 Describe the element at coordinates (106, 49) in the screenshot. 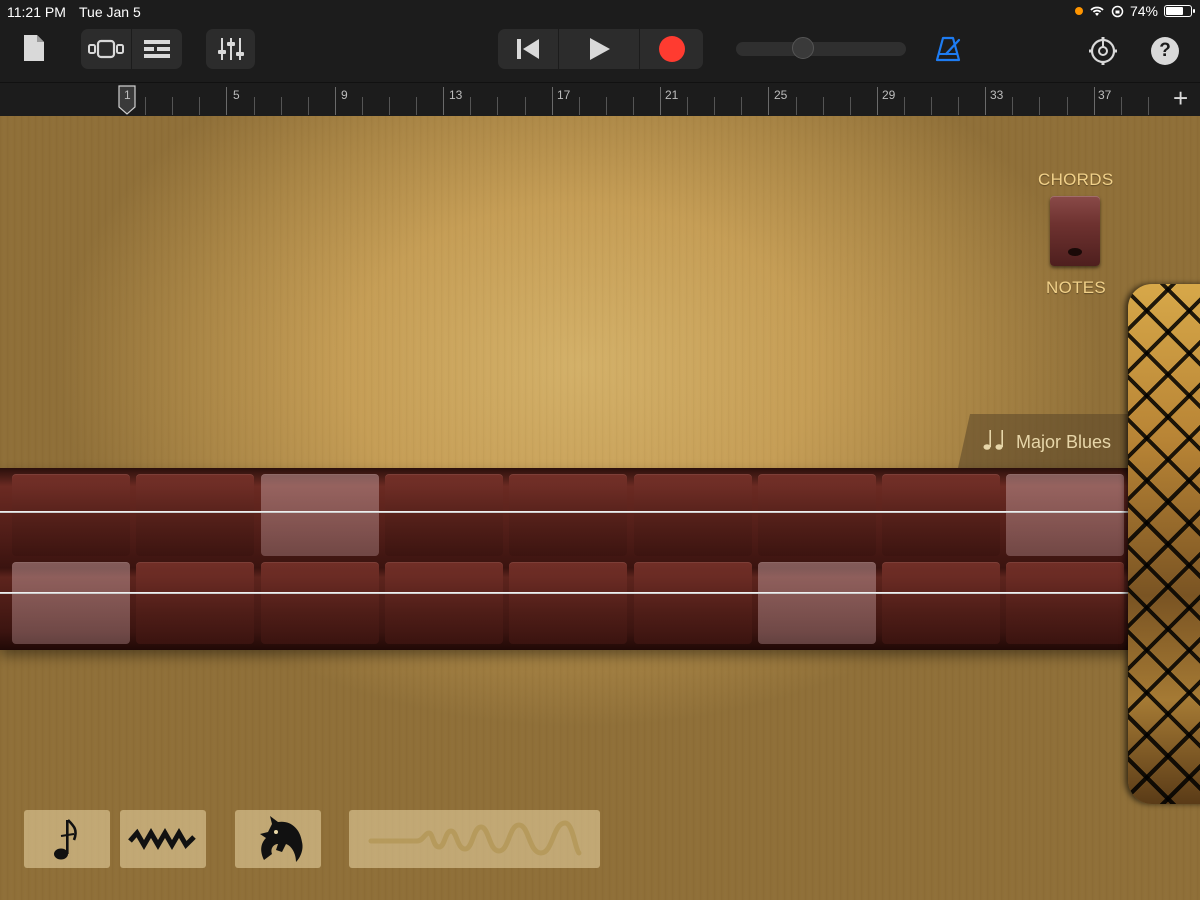

I see `tracks-view-button` at that location.